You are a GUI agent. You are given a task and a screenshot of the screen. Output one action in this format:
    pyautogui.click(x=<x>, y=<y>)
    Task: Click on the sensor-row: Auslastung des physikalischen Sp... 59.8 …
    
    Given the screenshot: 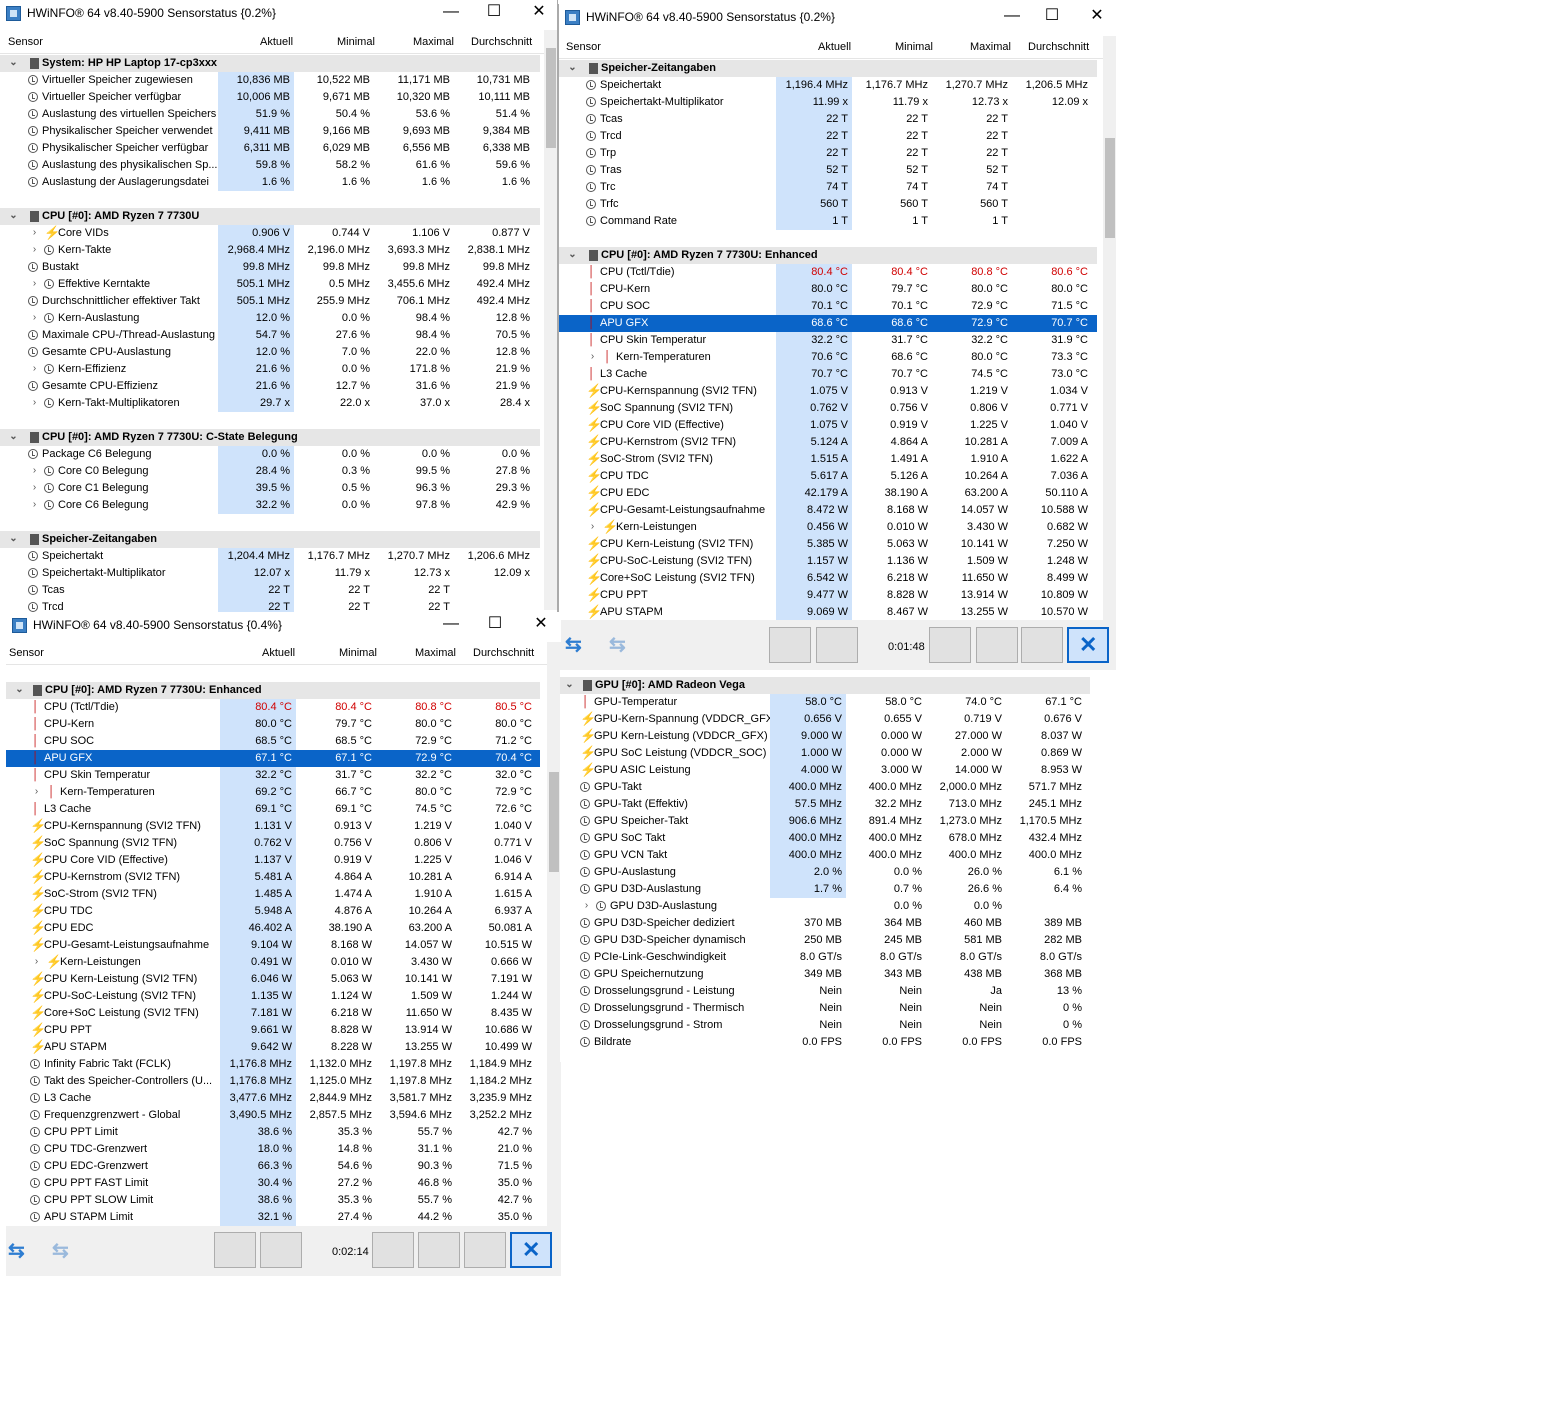 What is the action you would take?
    pyautogui.click(x=270, y=165)
    